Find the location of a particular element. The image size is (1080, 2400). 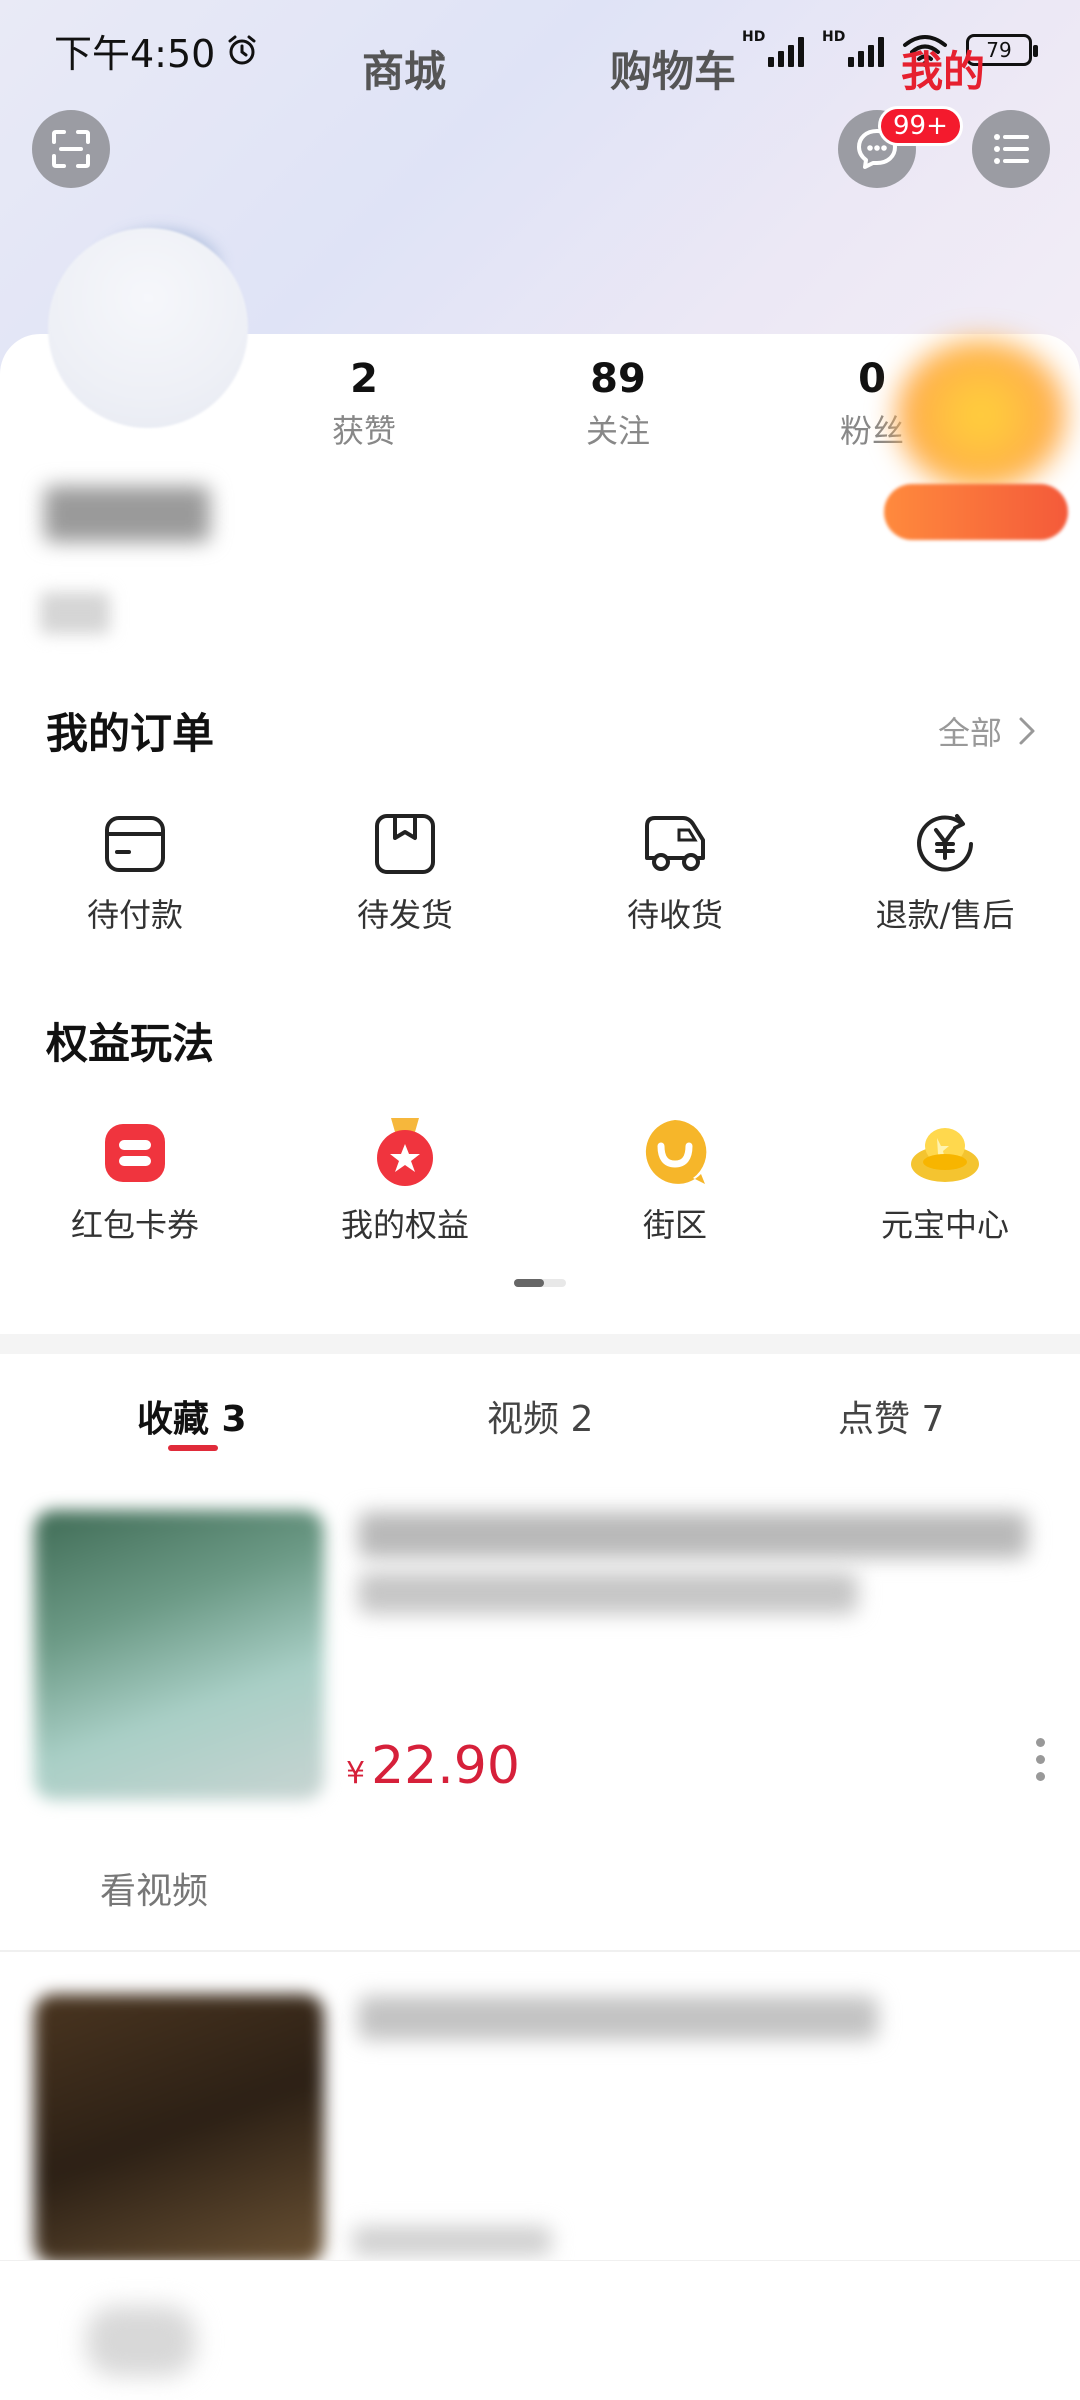

scan-button is located at coordinates (71, 149).